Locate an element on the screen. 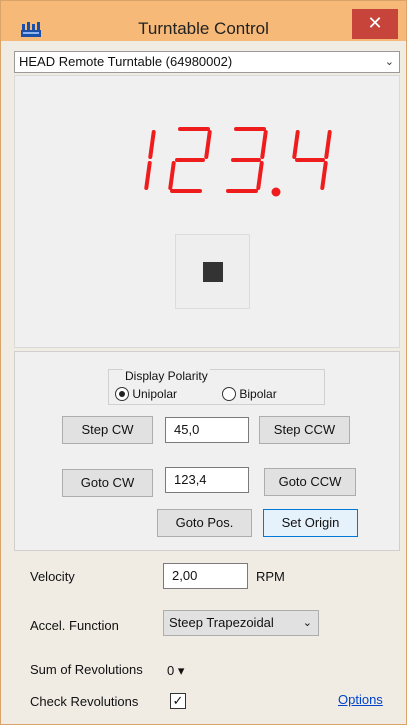 This screenshot has height=725, width=407. check-revolutions-label: Check Revolutions is located at coordinates (84, 701).